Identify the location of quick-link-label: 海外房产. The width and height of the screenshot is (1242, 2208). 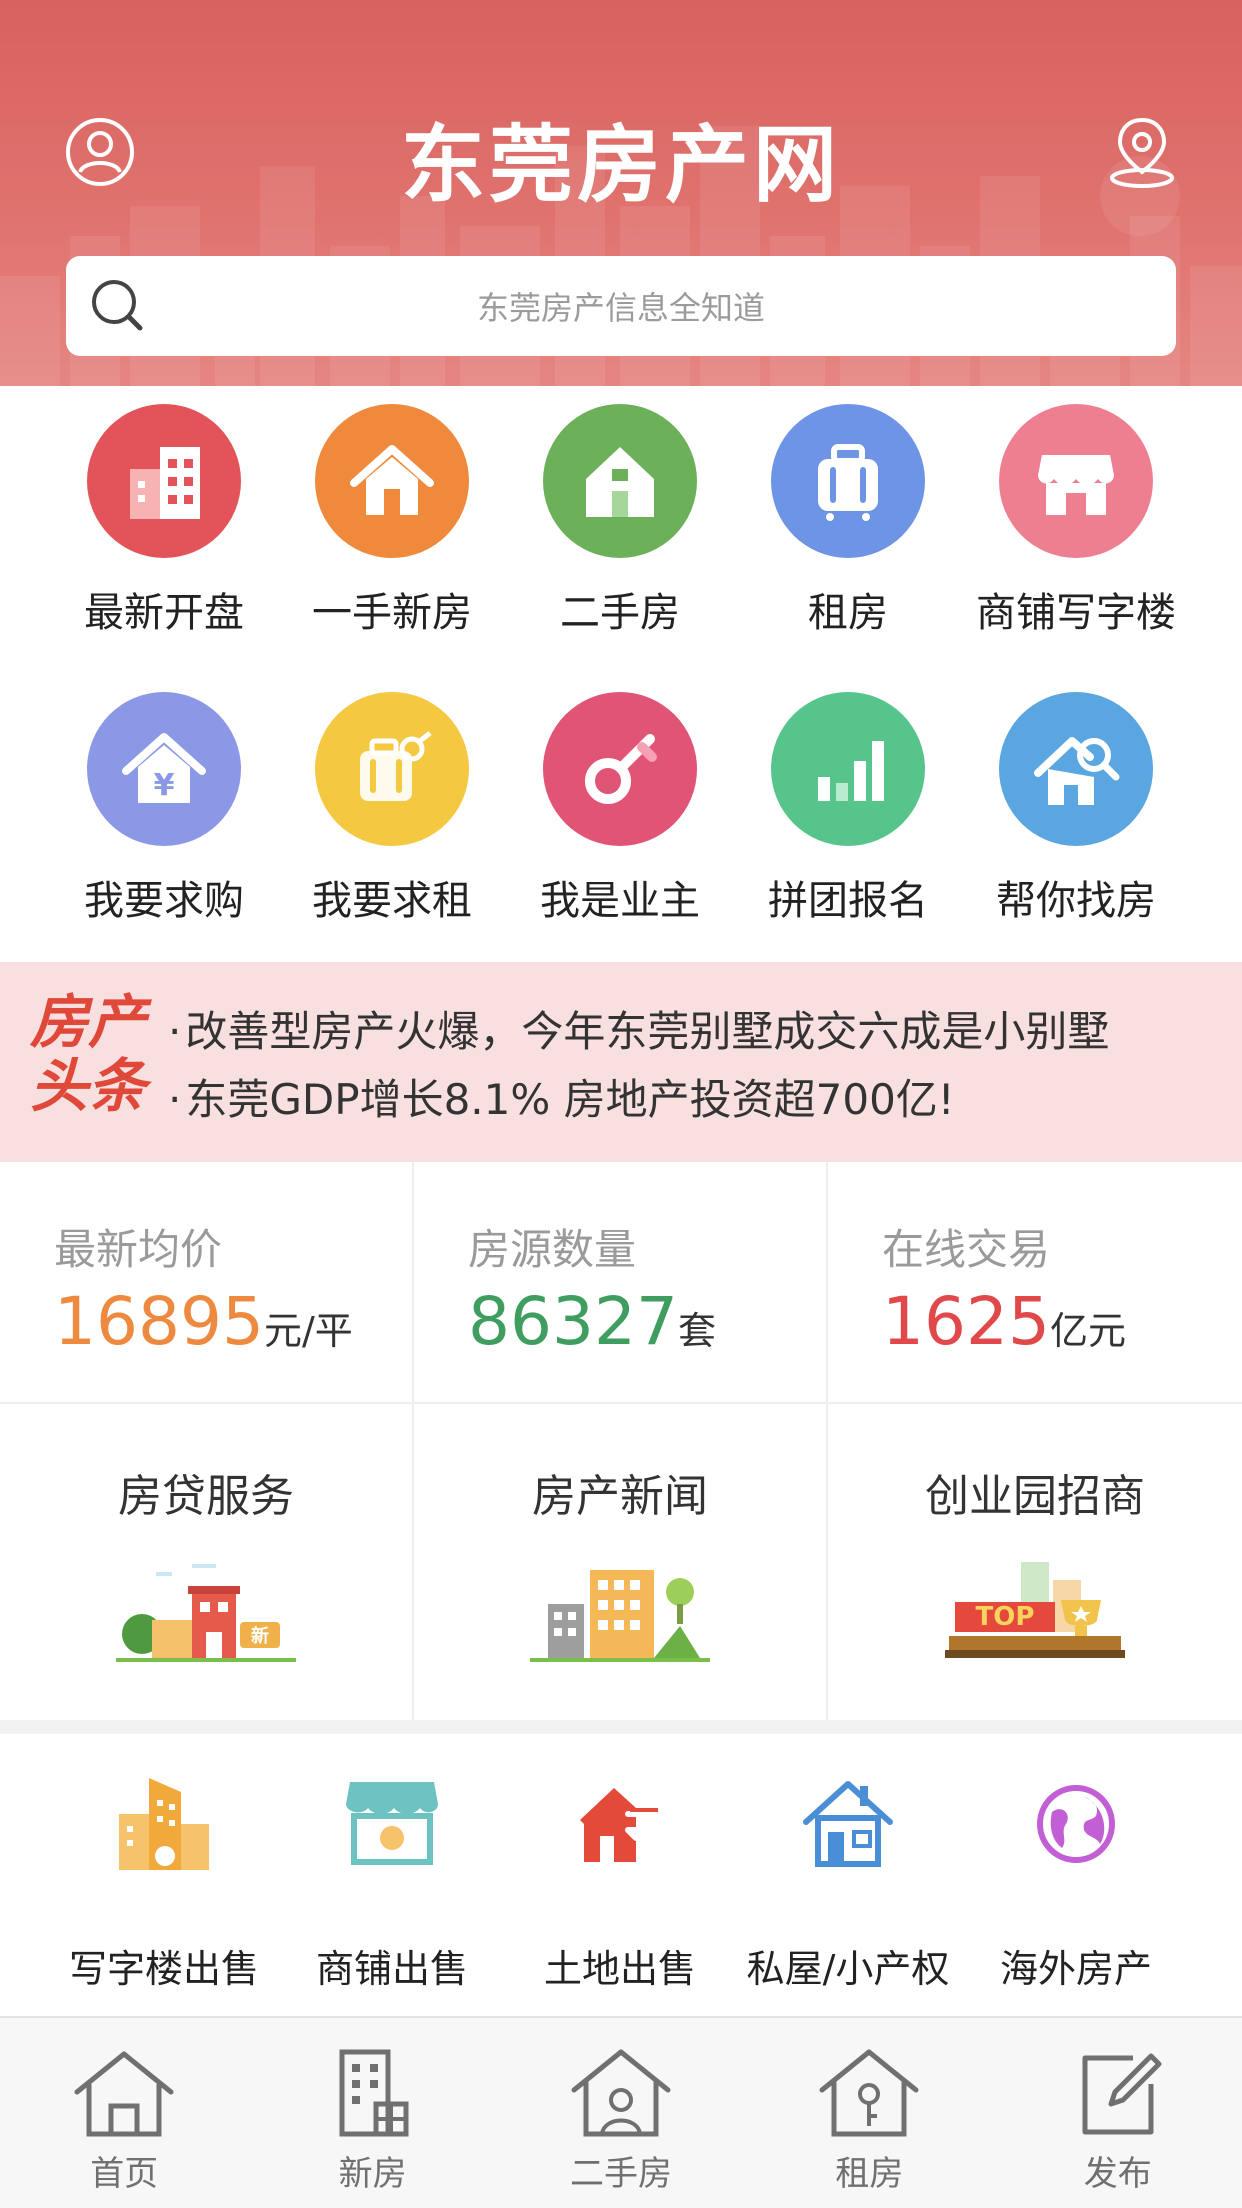
(1075, 1969).